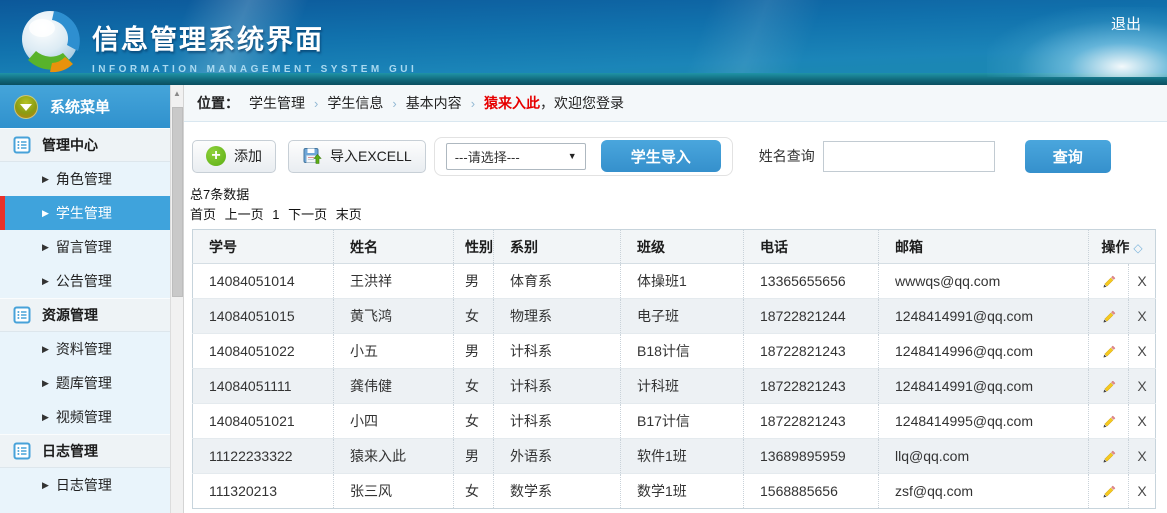 The height and width of the screenshot is (513, 1167). I want to click on sidebar-item-label: 题库管理, so click(83, 383).